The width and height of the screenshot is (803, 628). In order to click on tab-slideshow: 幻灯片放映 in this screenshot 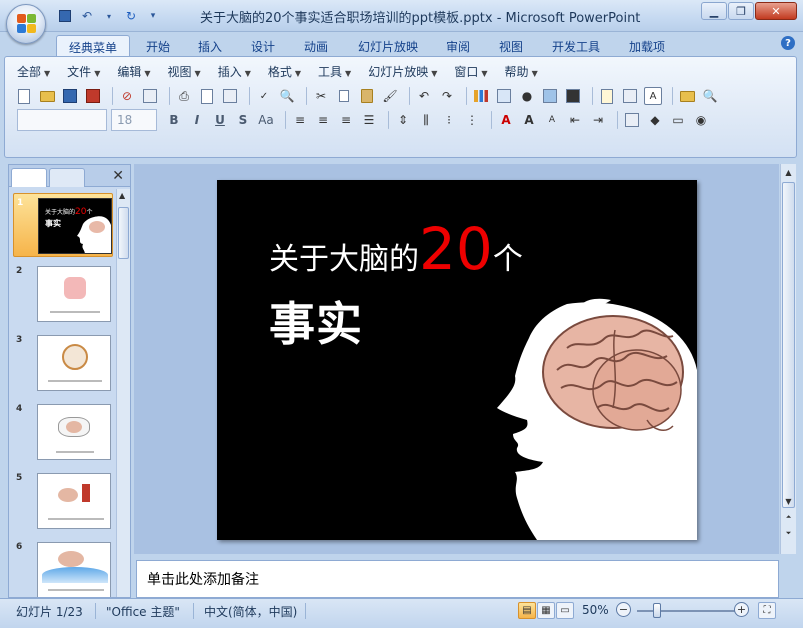, I will do `click(388, 45)`.